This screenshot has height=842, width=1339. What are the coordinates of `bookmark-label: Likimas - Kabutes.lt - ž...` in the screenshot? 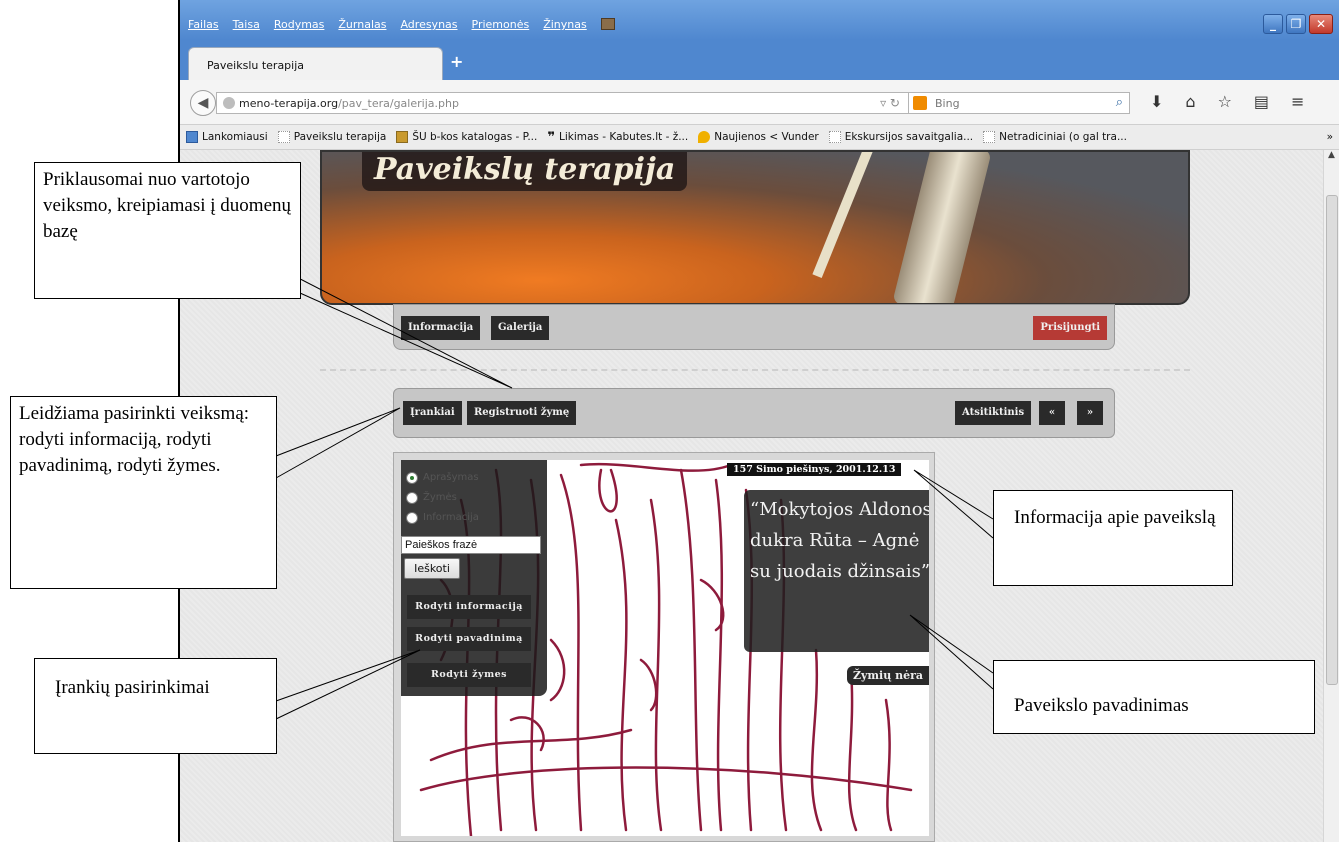 It's located at (624, 137).